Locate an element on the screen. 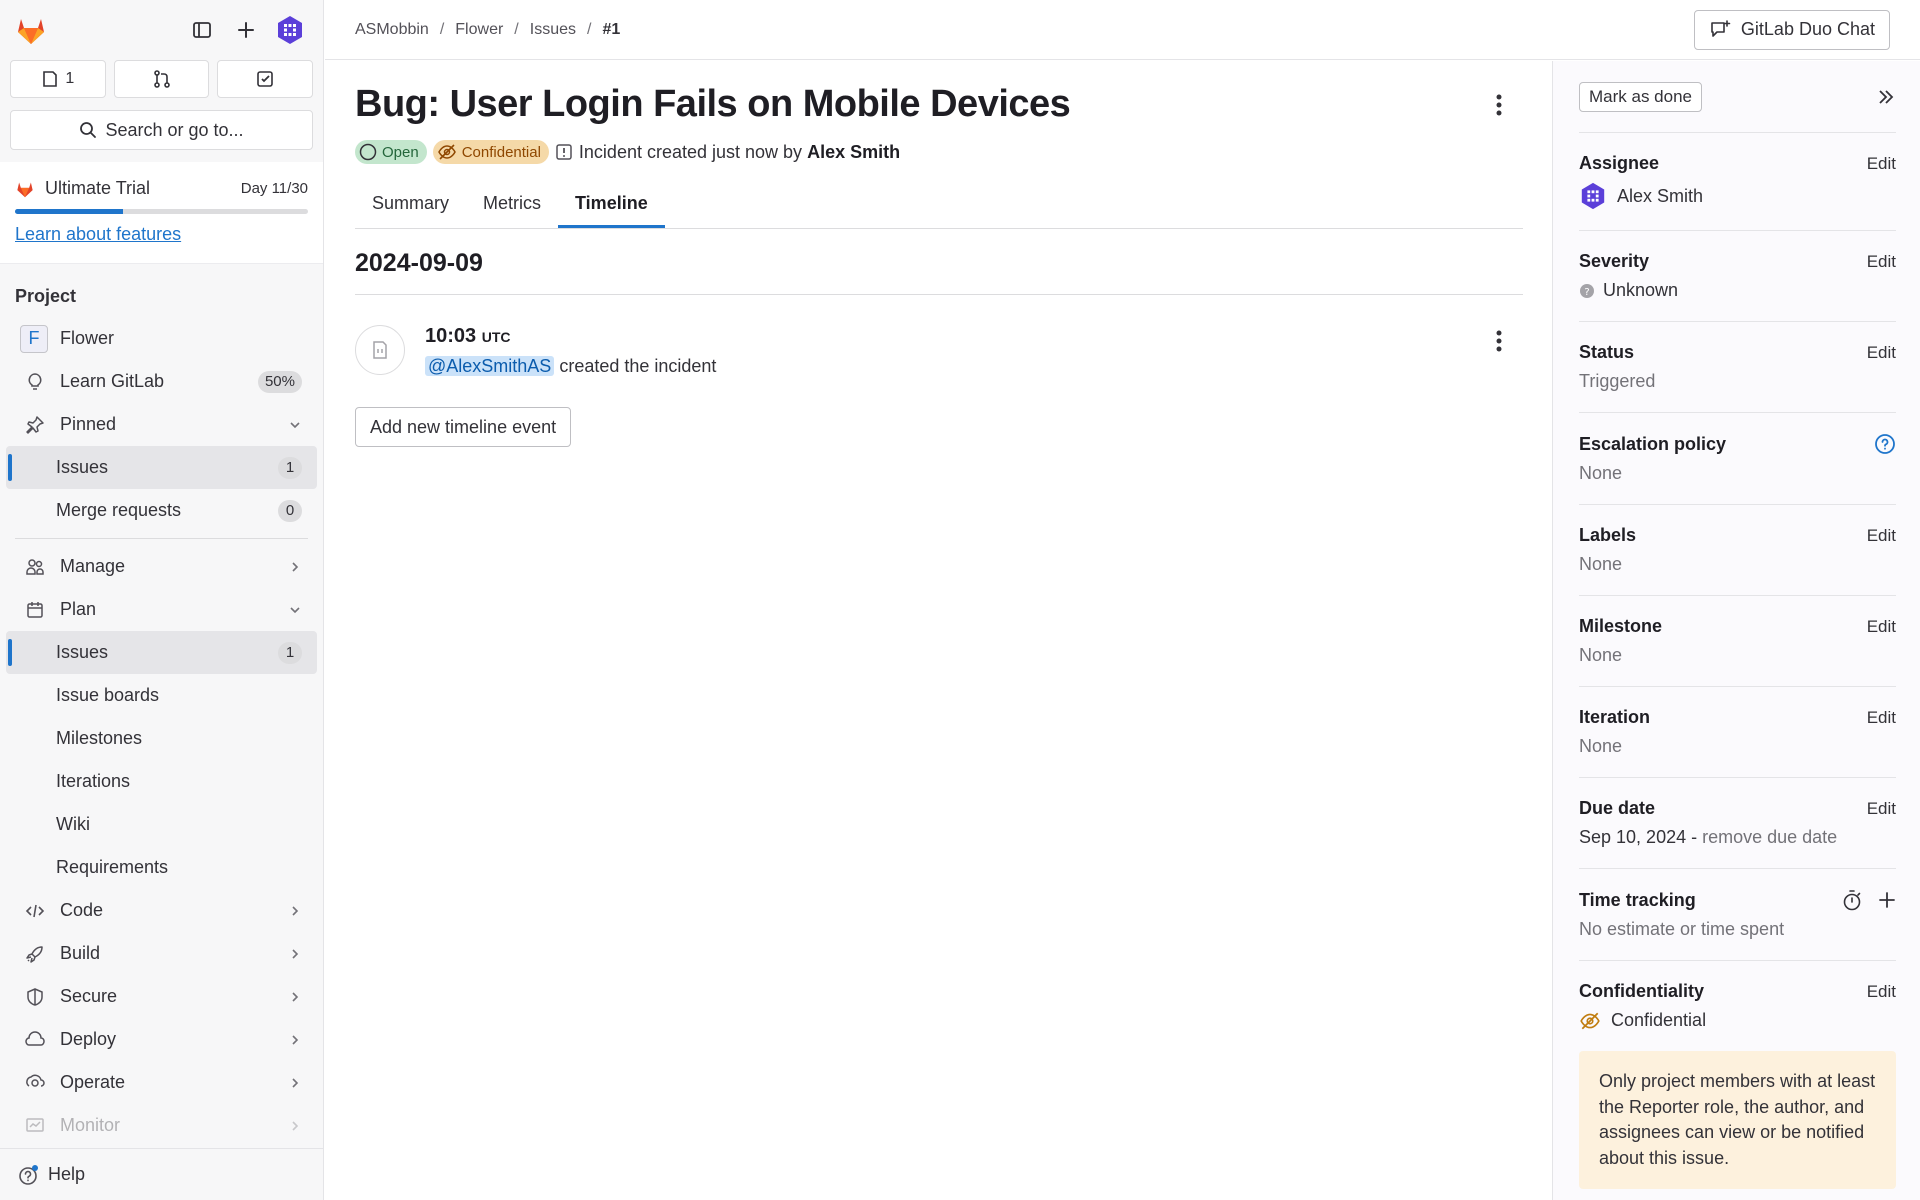 The image size is (1920, 1200). user-avatar is located at coordinates (290, 30).